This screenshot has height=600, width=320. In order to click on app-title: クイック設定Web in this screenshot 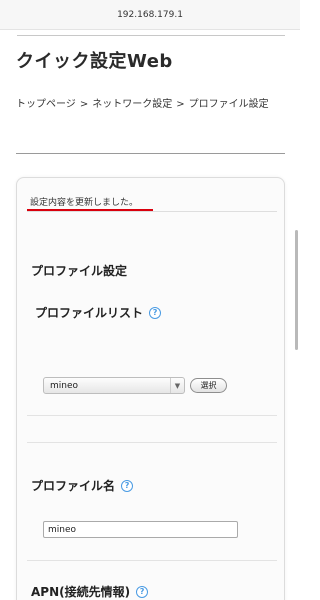, I will do `click(94, 61)`.